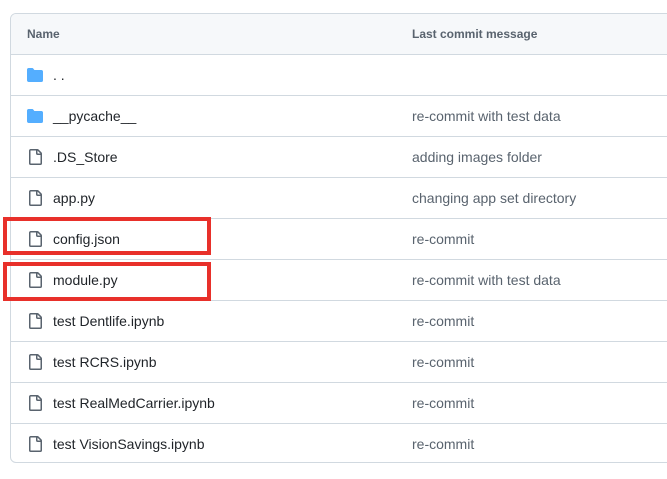 The image size is (667, 479). I want to click on file-row: .DS_Store adding images folder, so click(339, 157).